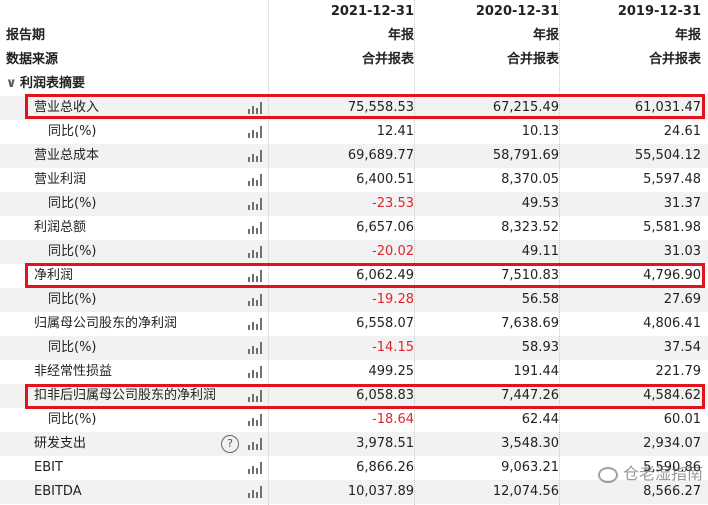 This screenshot has width=708, height=505. What do you see at coordinates (530, 323) in the screenshot?
I see `row-value-2: 7,638.69` at bounding box center [530, 323].